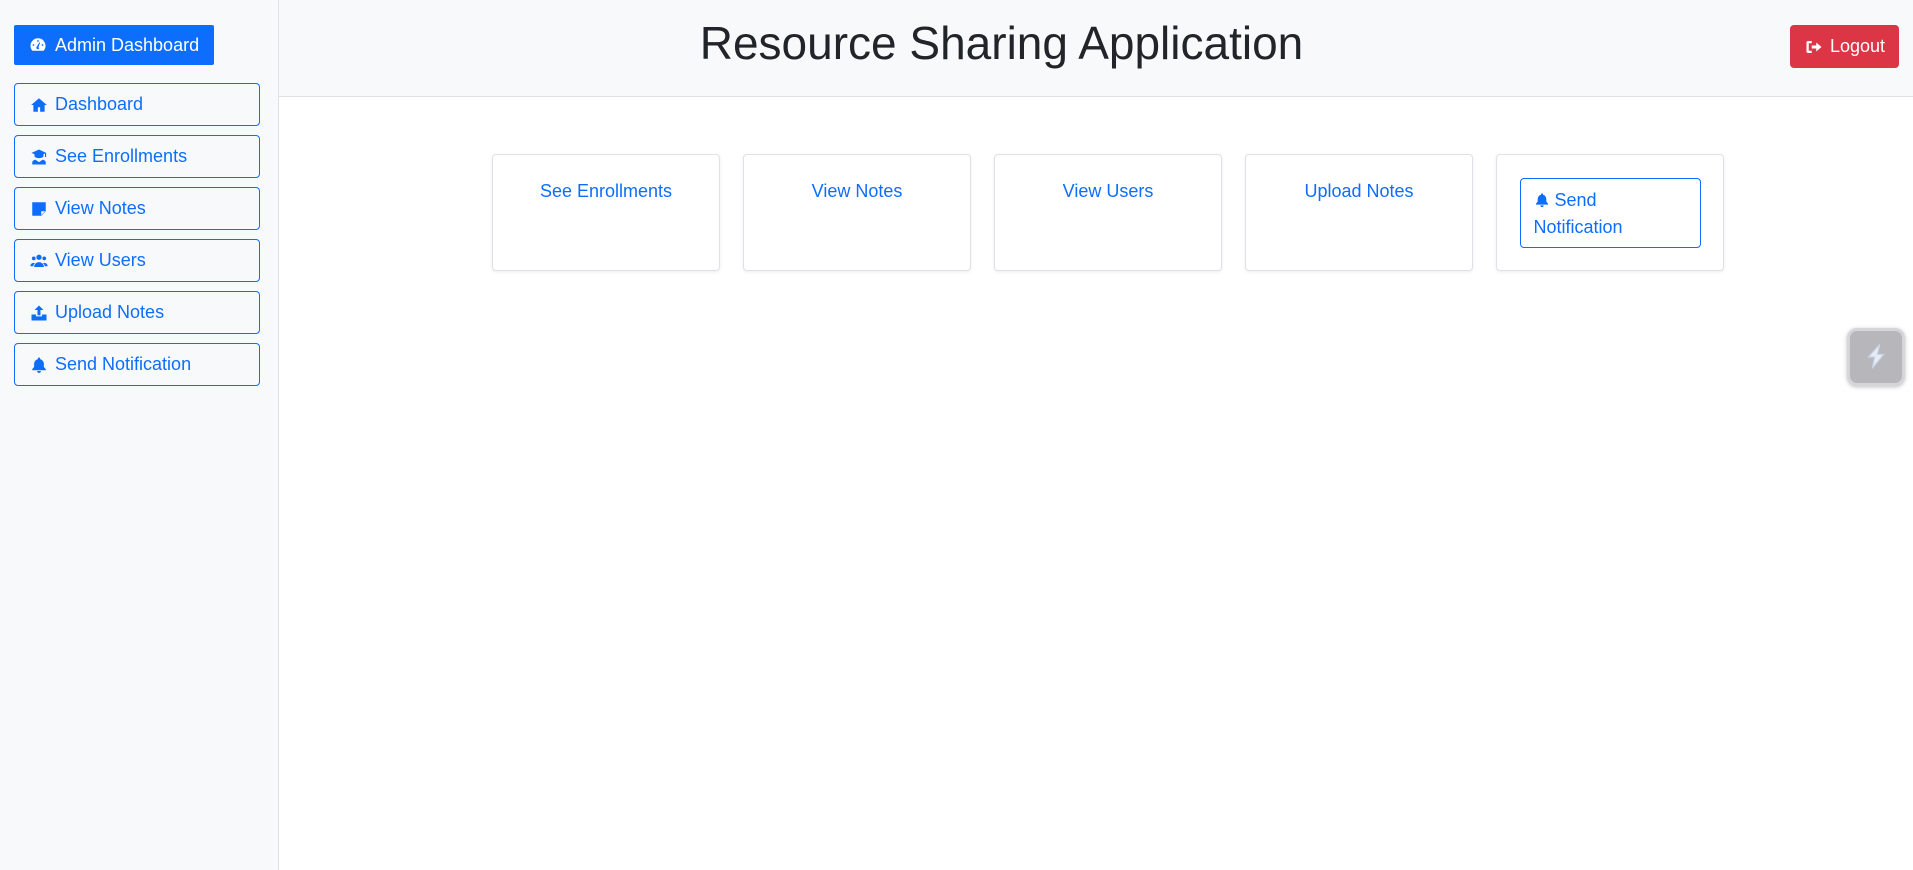 Image resolution: width=1913 pixels, height=870 pixels. What do you see at coordinates (1001, 43) in the screenshot?
I see `page-title: Resource Sharing Application` at bounding box center [1001, 43].